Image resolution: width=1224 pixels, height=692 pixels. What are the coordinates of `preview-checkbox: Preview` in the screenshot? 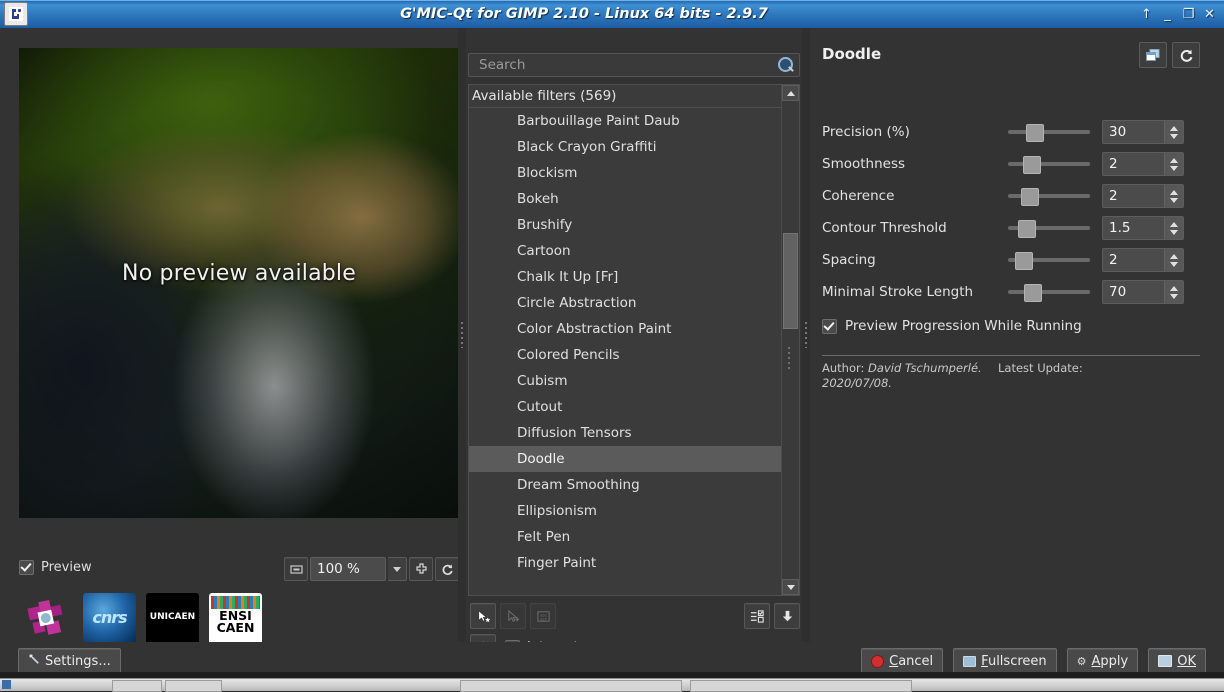 It's located at (55, 567).